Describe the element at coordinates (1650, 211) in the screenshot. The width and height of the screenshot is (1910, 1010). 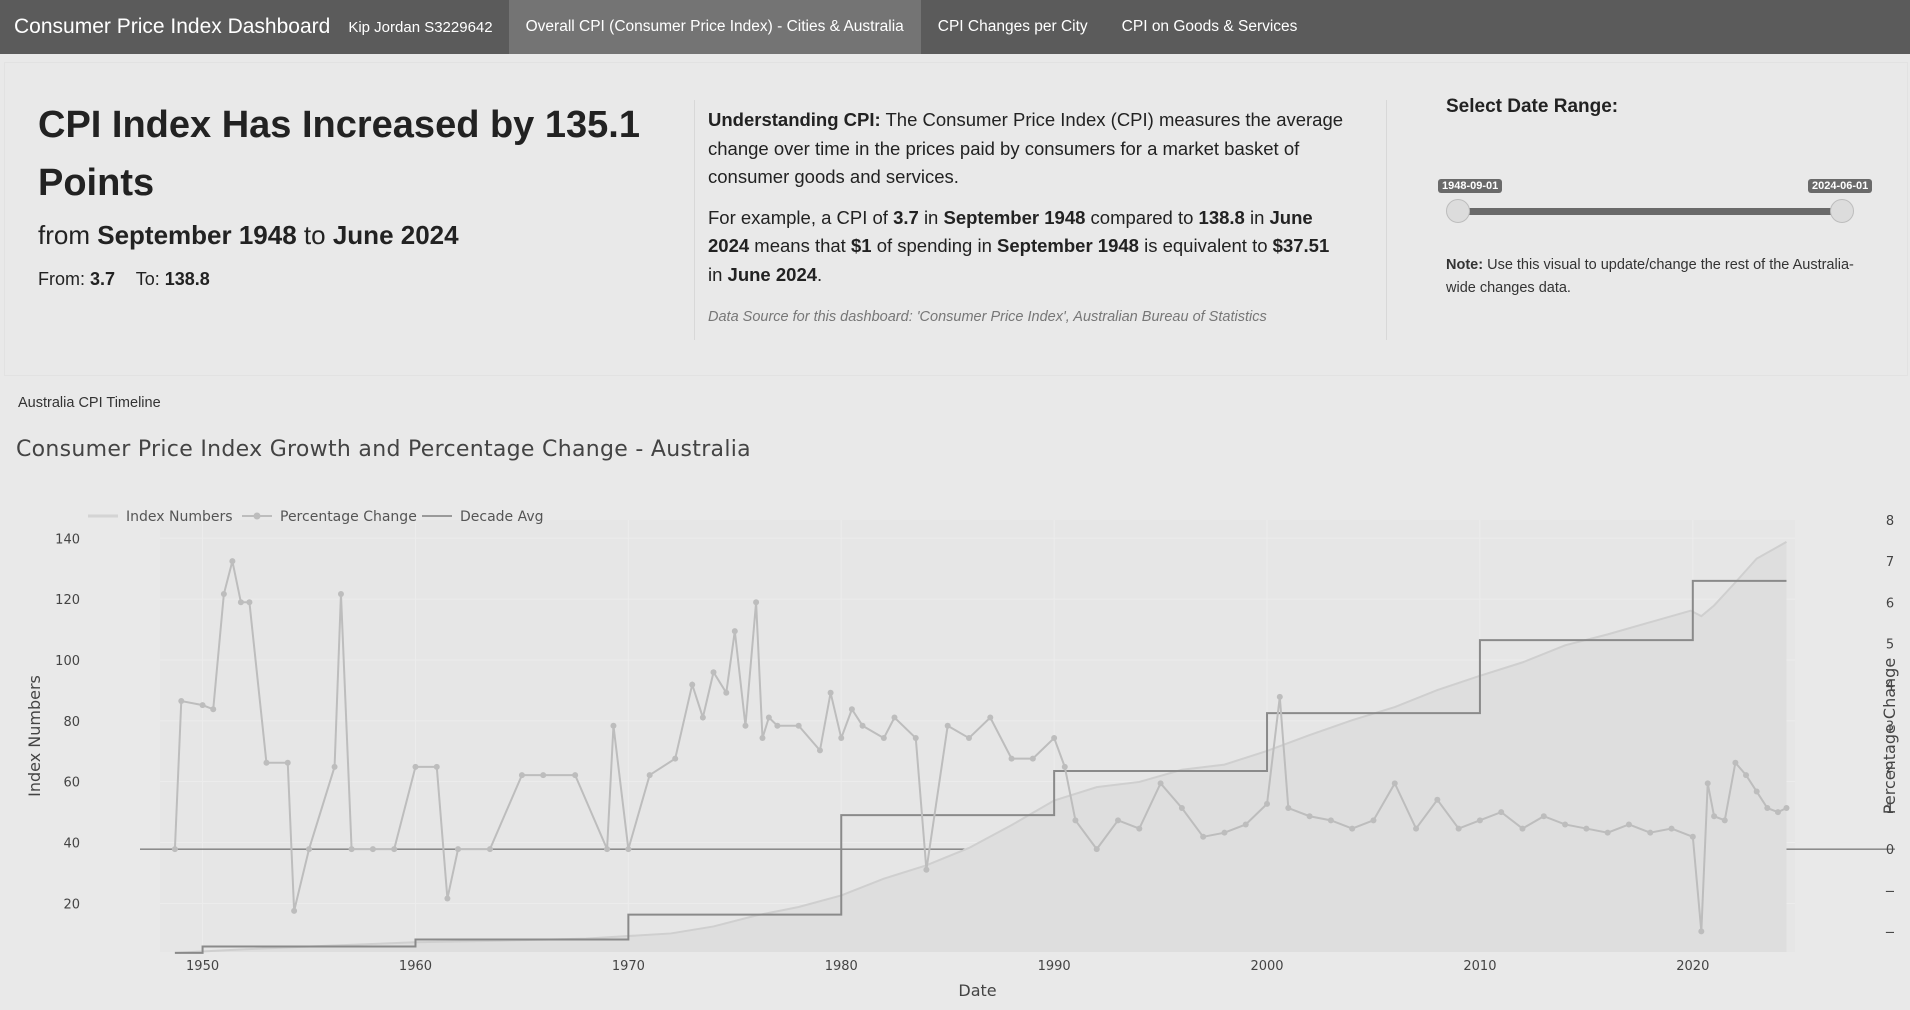
I see `slider-track` at that location.